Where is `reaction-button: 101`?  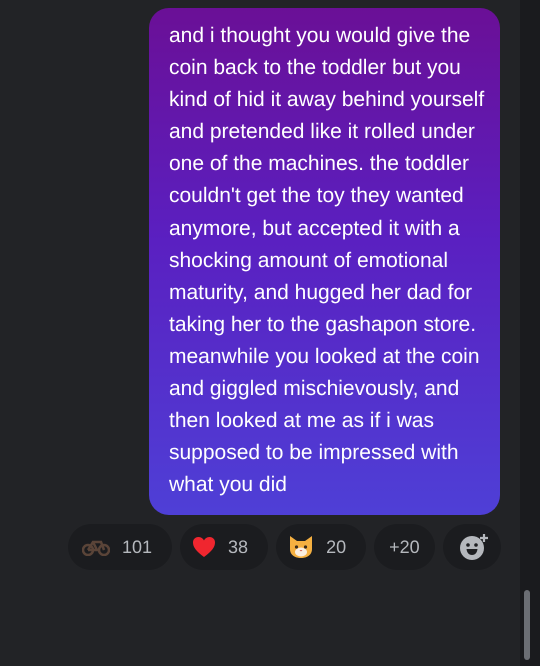
reaction-button: 101 is located at coordinates (120, 547).